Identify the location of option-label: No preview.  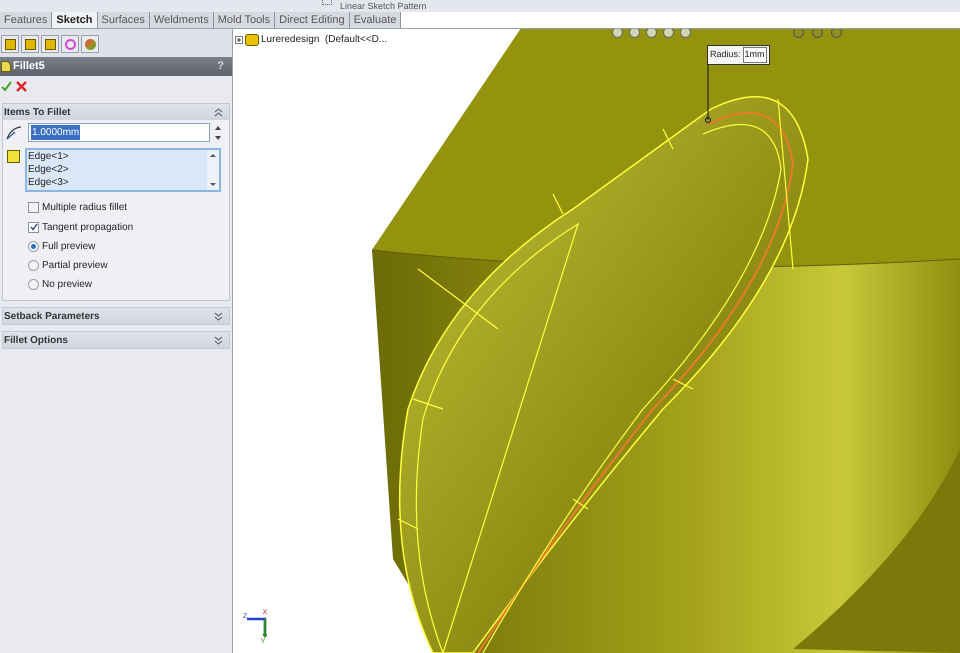
(67, 285).